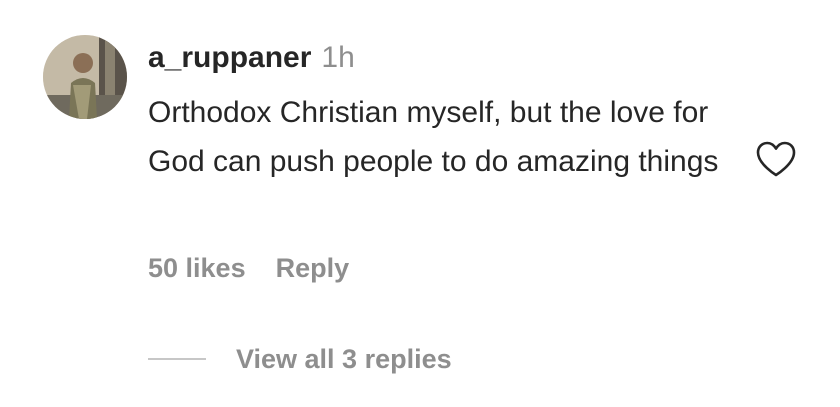 This screenshot has width=840, height=407. What do you see at coordinates (85, 77) in the screenshot?
I see `avatar` at bounding box center [85, 77].